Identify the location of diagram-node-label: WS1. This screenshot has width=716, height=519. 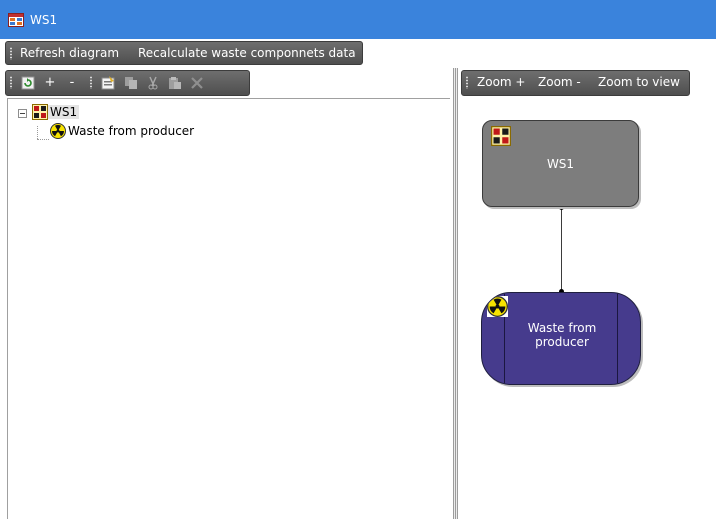
(560, 164).